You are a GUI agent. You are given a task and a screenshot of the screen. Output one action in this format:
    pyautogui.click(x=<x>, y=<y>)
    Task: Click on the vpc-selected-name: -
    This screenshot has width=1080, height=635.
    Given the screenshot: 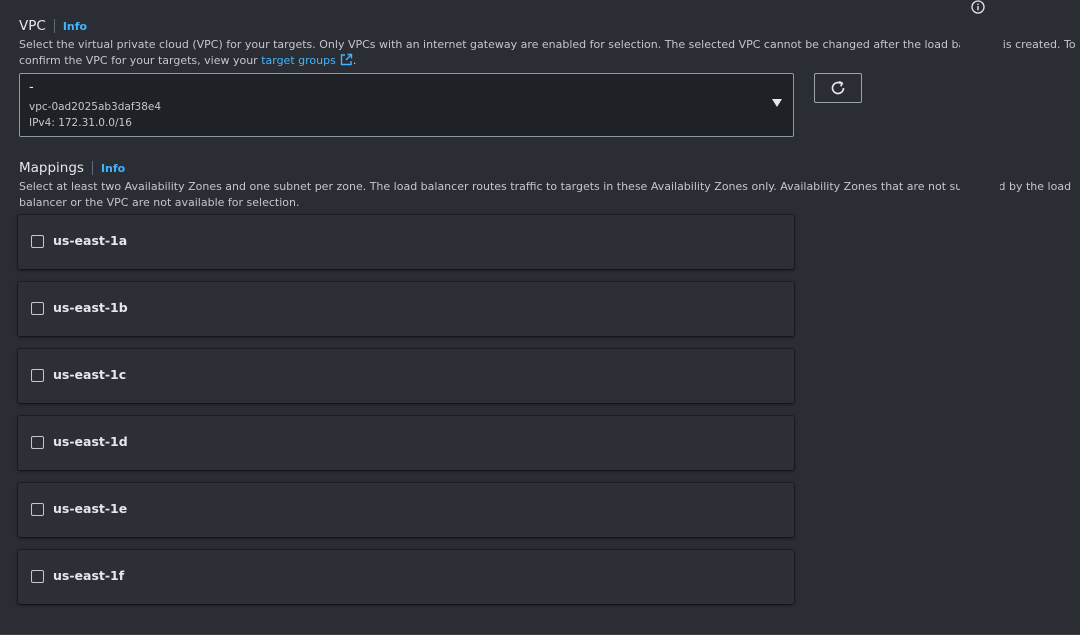 What is the action you would take?
    pyautogui.click(x=31, y=87)
    